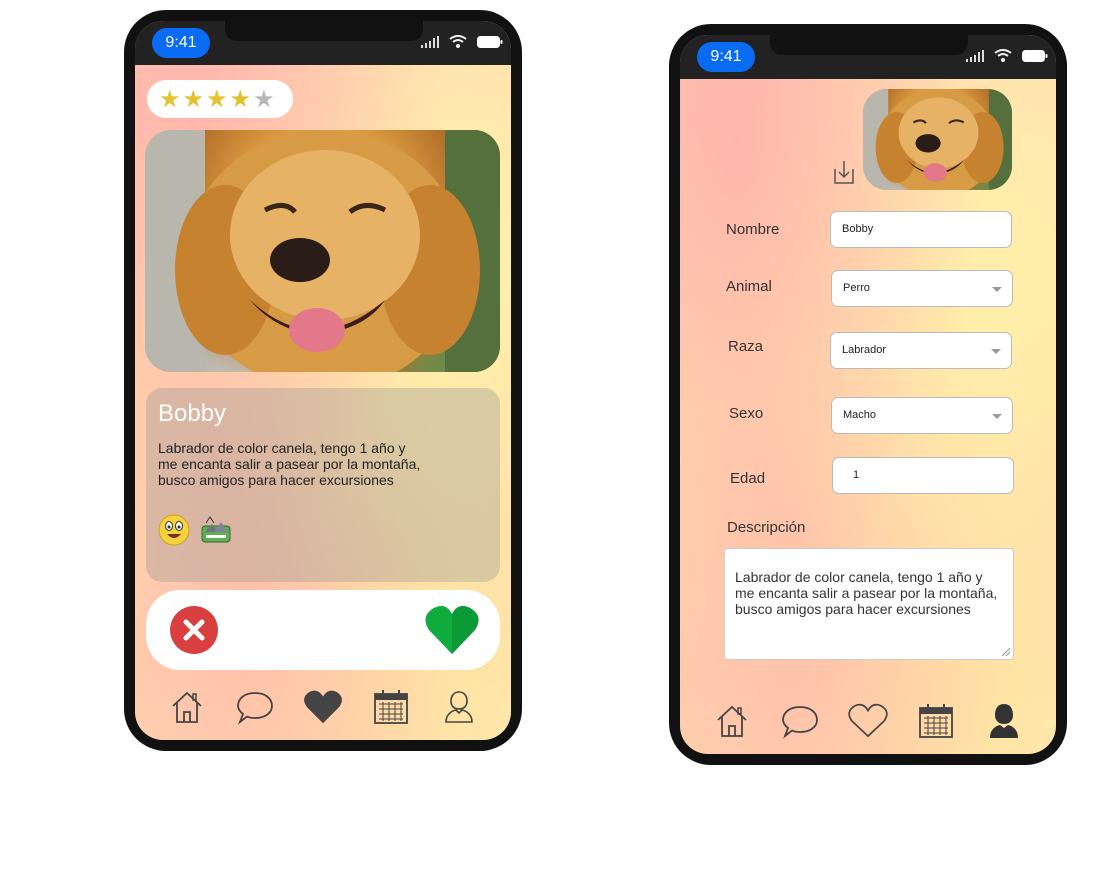 The height and width of the screenshot is (875, 1116). Describe the element at coordinates (323, 630) in the screenshot. I see `swipe-actions` at that location.